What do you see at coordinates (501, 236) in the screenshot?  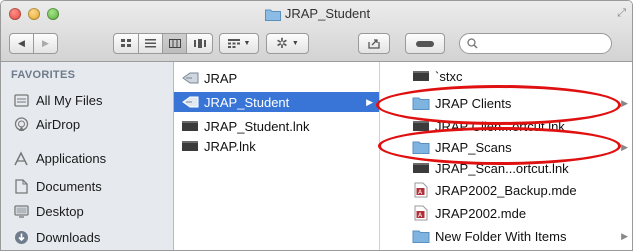 I see `list-item-label: New Folder With Items` at bounding box center [501, 236].